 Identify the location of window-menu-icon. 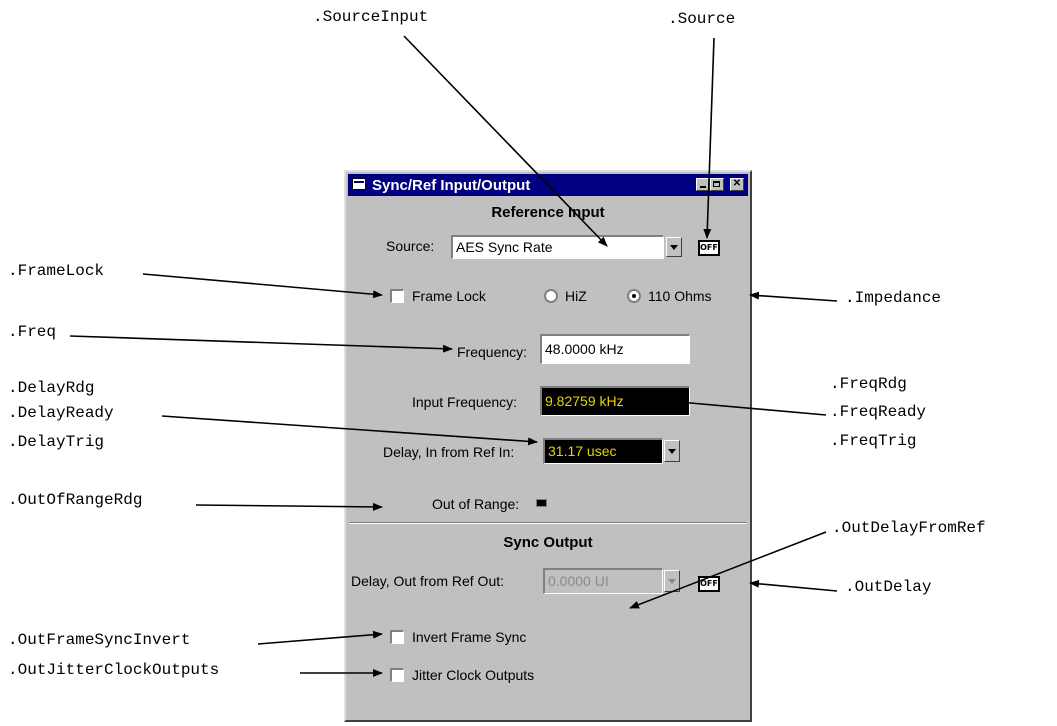
(359, 184).